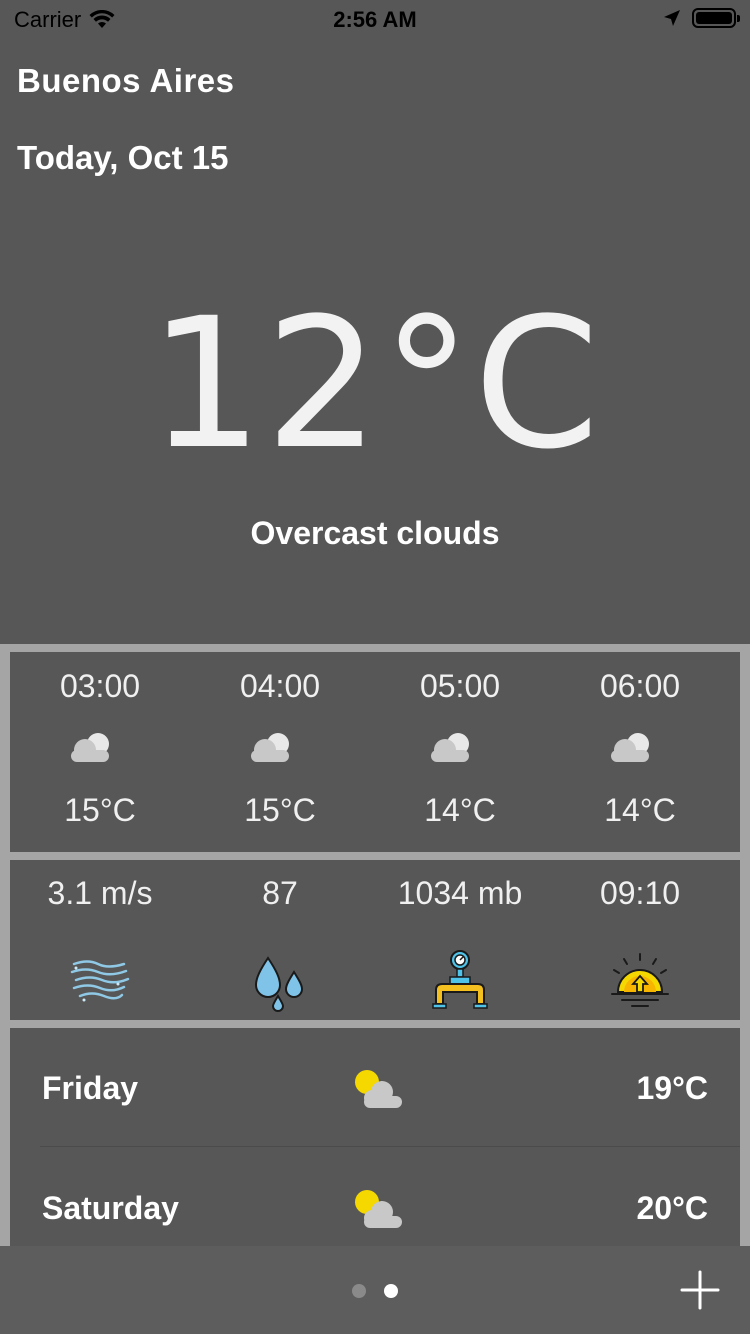  I want to click on city-name: Buenos Aires, so click(126, 80).